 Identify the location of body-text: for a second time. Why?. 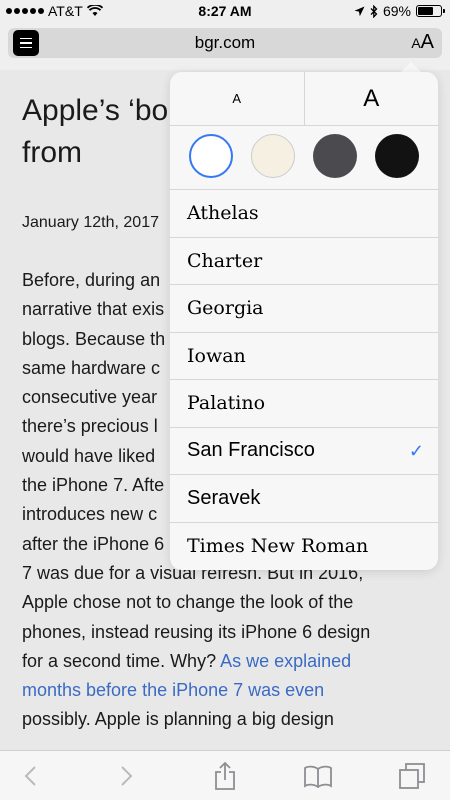
(119, 660).